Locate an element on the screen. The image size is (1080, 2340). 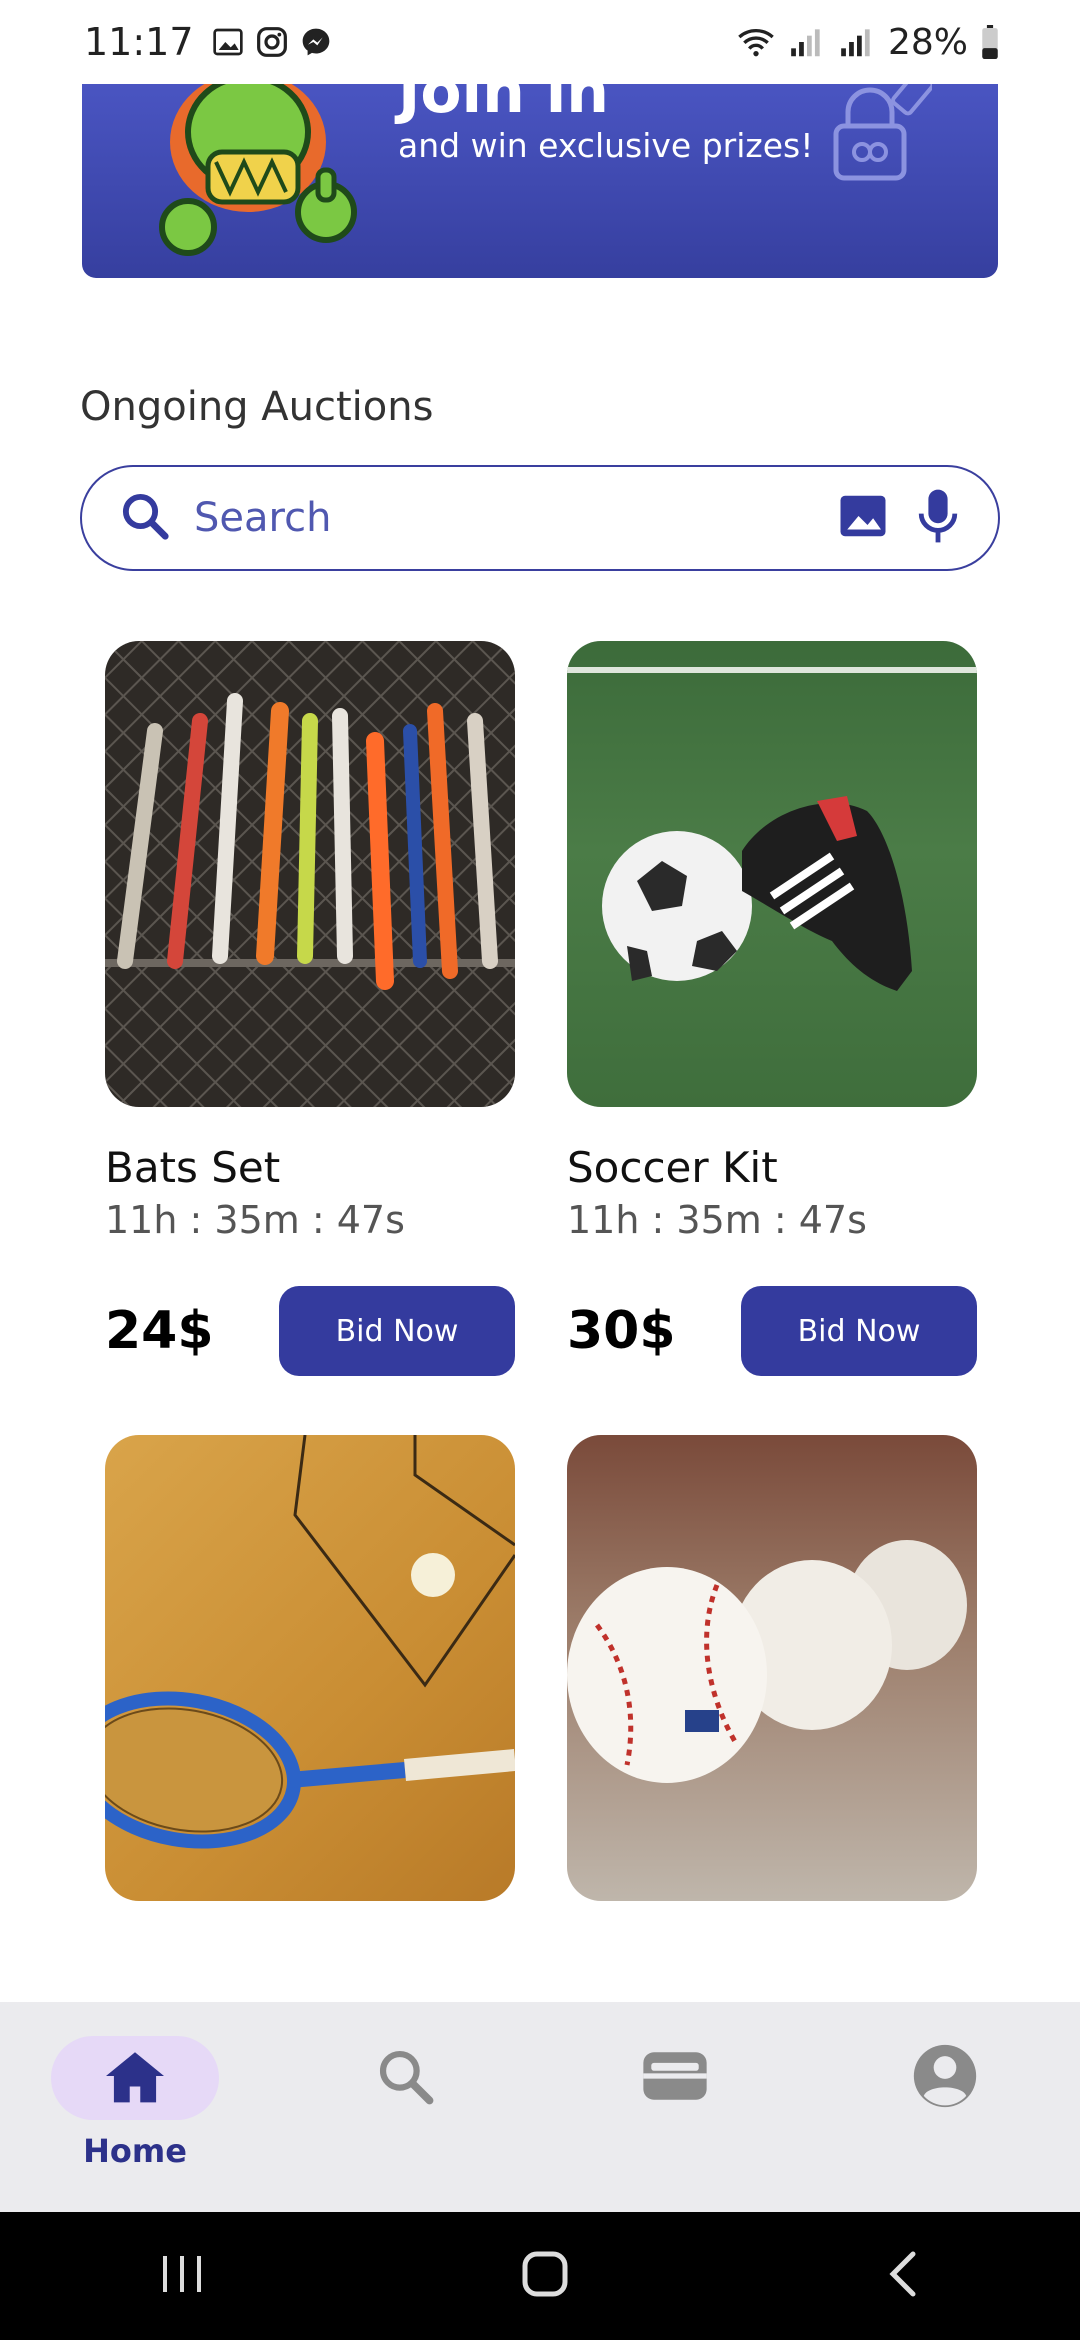
microphone-icon is located at coordinates (938, 518).